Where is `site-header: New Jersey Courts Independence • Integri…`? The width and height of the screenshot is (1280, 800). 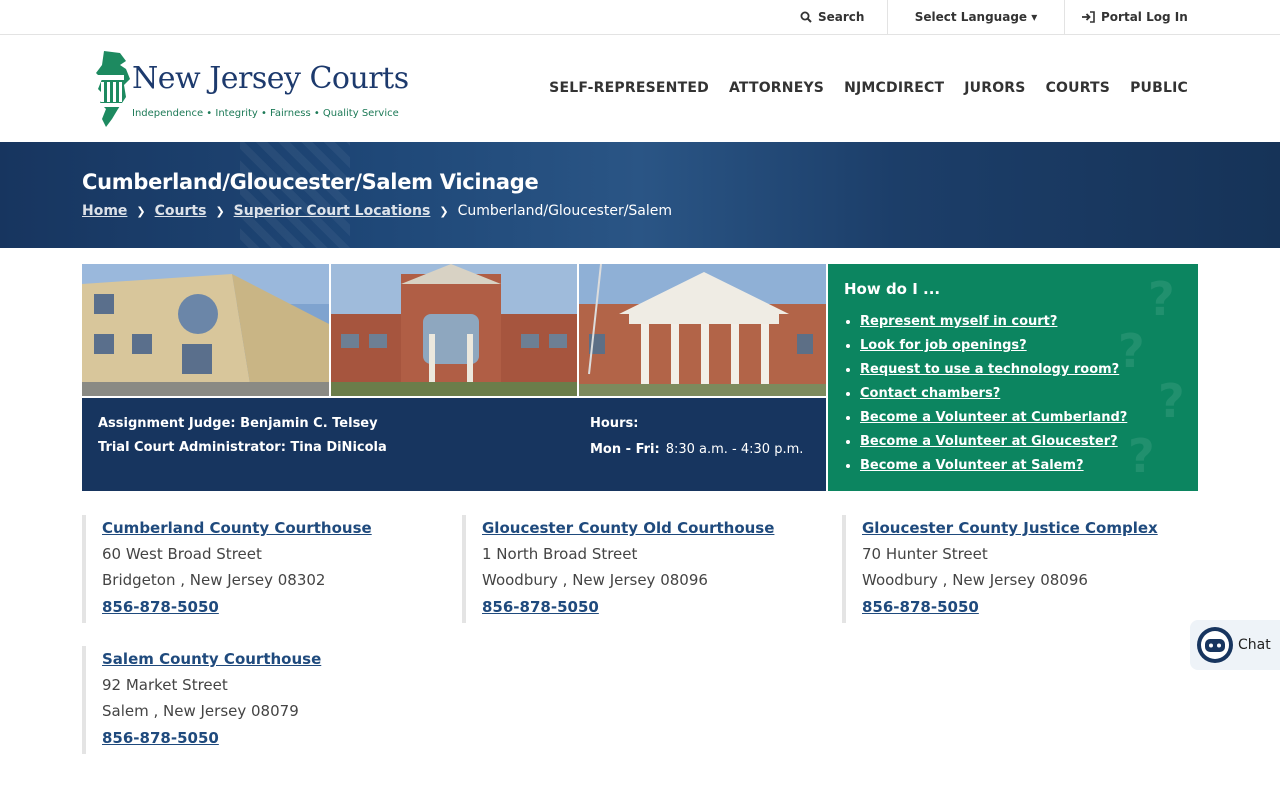
site-header: New Jersey Courts Independence • Integri… is located at coordinates (640, 88).